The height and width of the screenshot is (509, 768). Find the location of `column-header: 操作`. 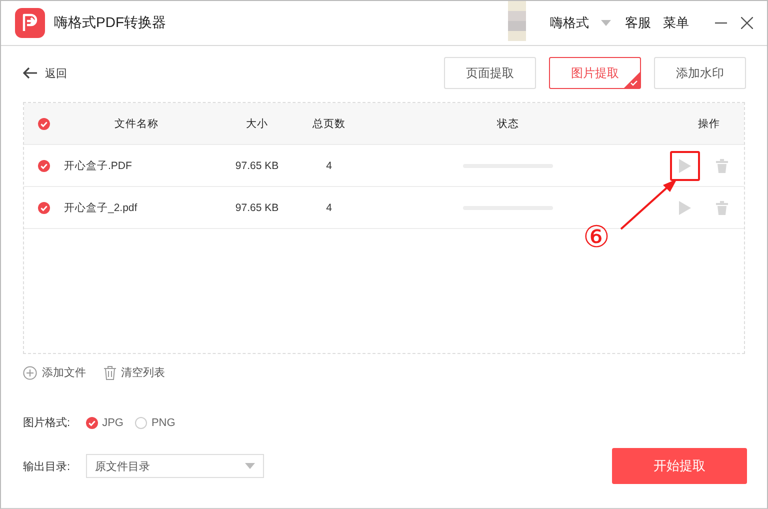

column-header: 操作 is located at coordinates (709, 123).